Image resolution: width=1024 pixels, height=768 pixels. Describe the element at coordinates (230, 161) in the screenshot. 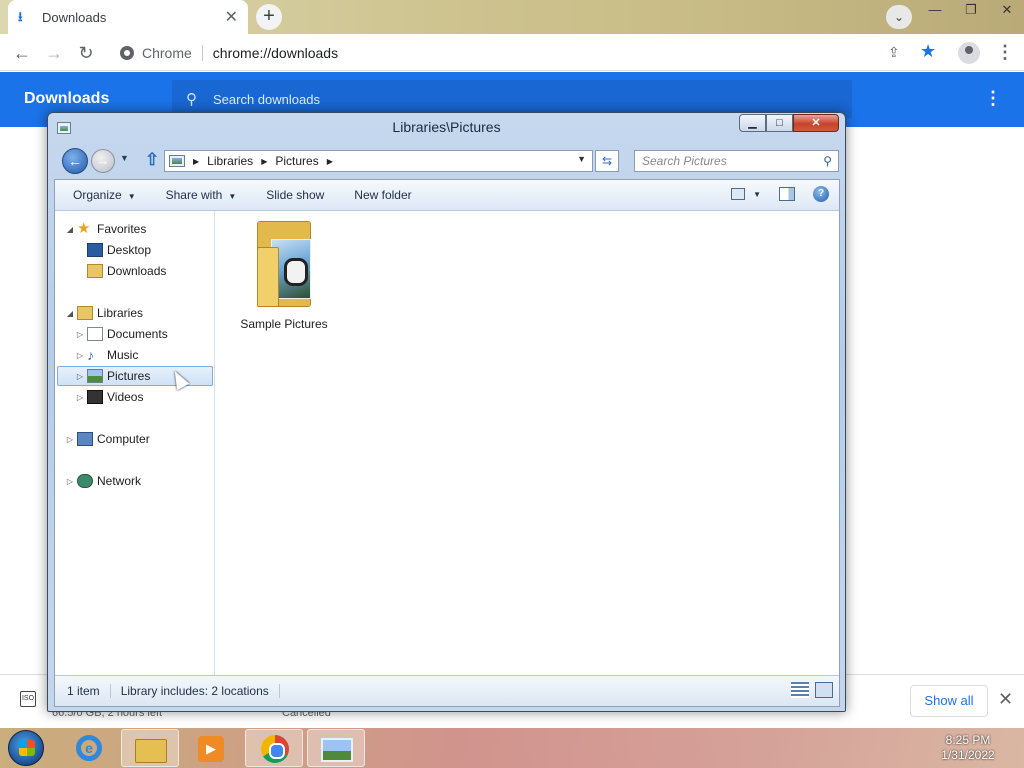

I see `breadcrumb-libraries: Libraries` at that location.